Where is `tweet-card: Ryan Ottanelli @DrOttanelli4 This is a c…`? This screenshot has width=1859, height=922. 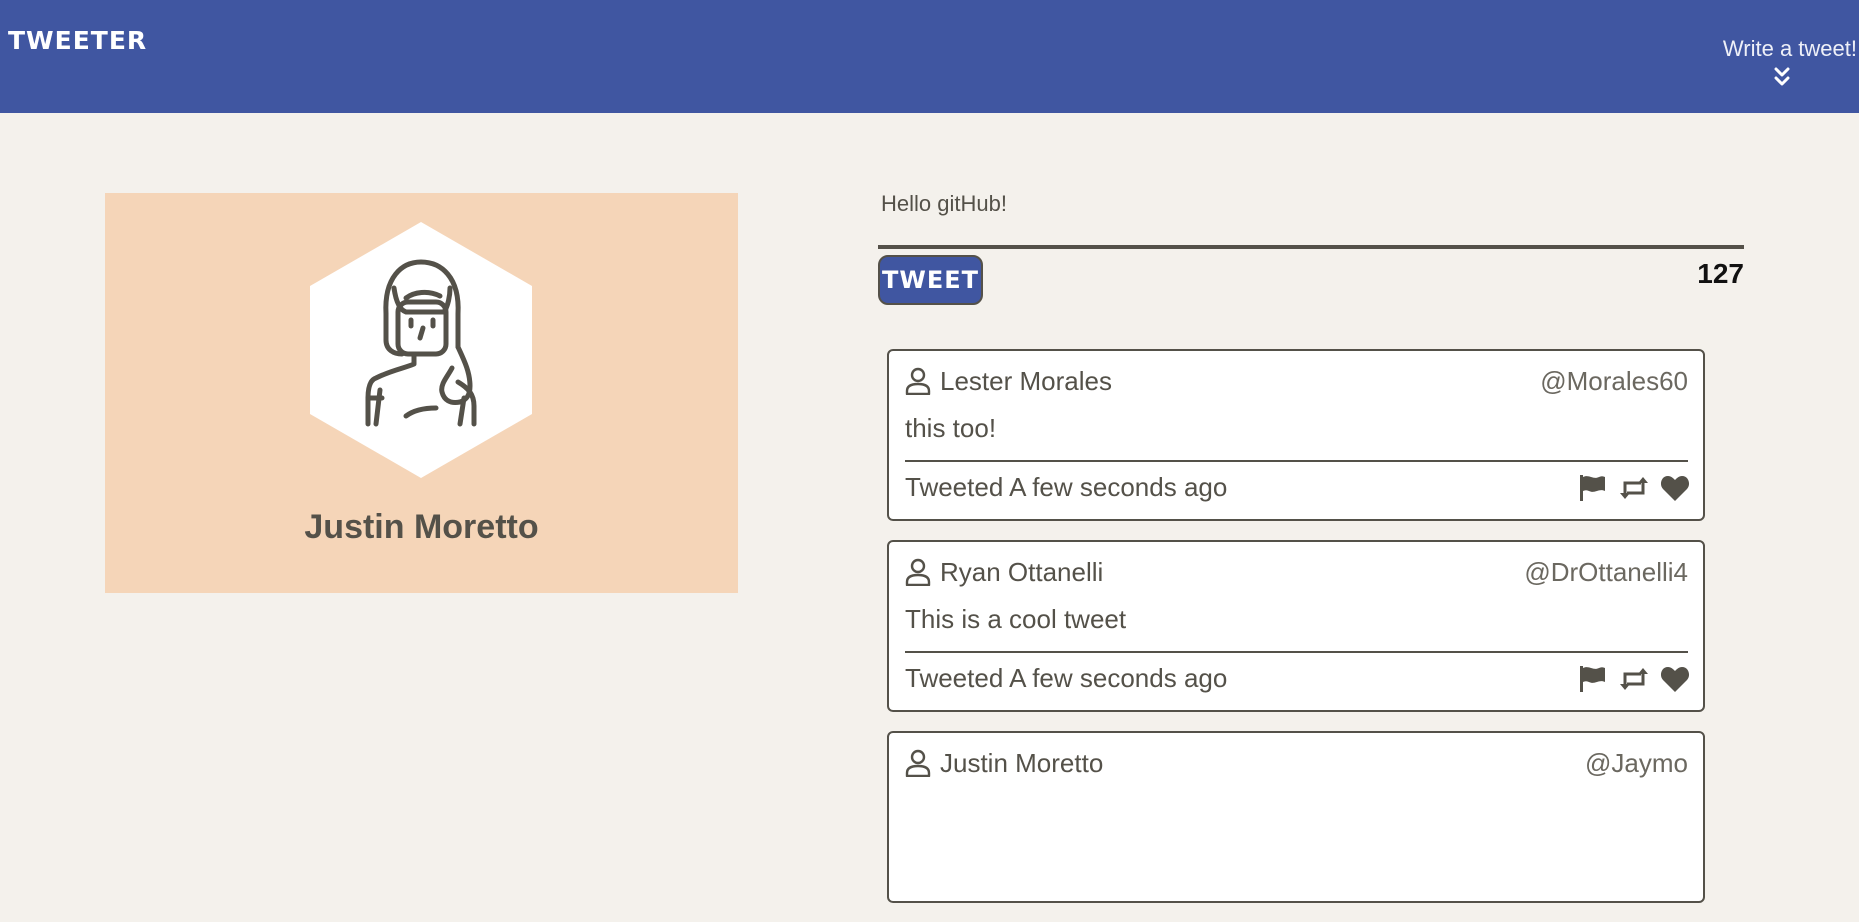 tweet-card: Ryan Ottanelli @DrOttanelli4 This is a c… is located at coordinates (1296, 626).